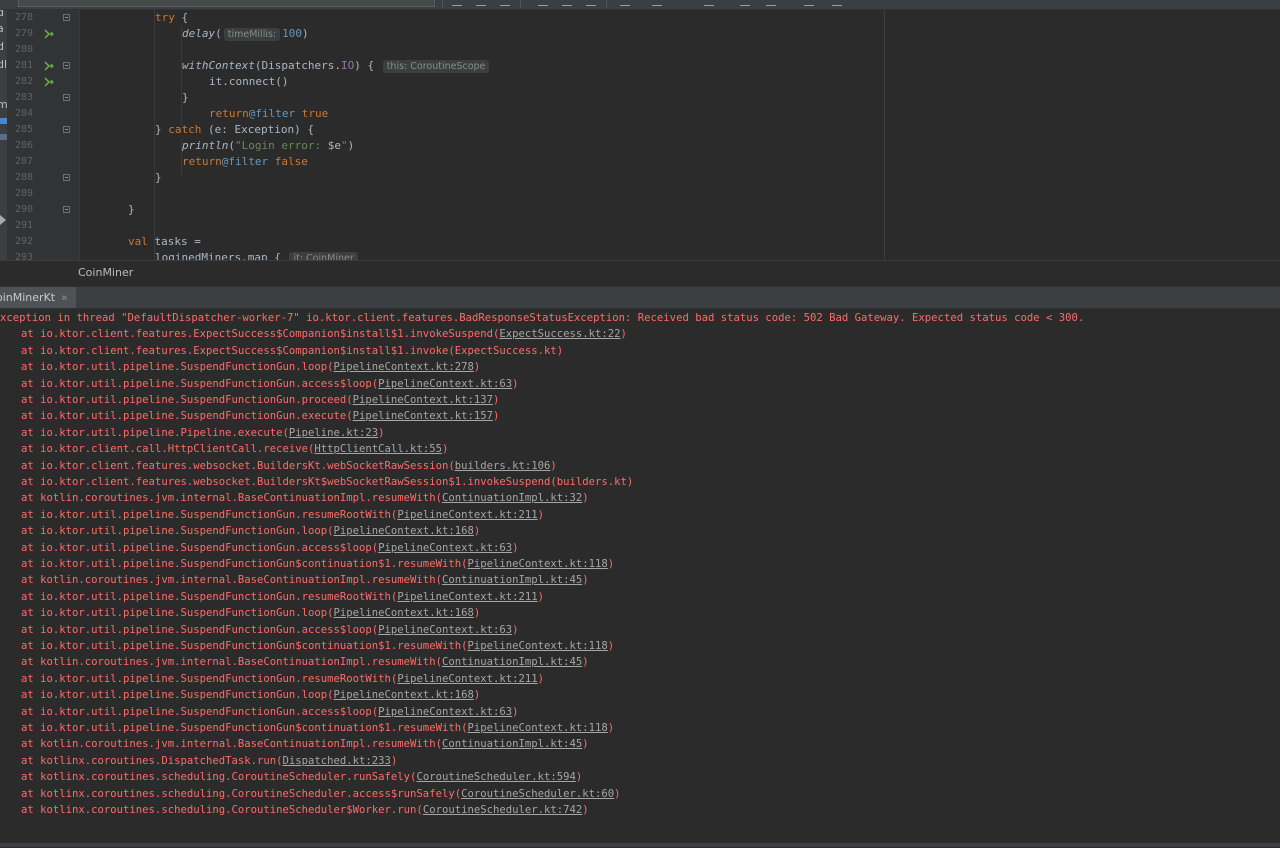 The height and width of the screenshot is (848, 1280). What do you see at coordinates (64, 297) in the screenshot?
I see `close-icon: ×` at bounding box center [64, 297].